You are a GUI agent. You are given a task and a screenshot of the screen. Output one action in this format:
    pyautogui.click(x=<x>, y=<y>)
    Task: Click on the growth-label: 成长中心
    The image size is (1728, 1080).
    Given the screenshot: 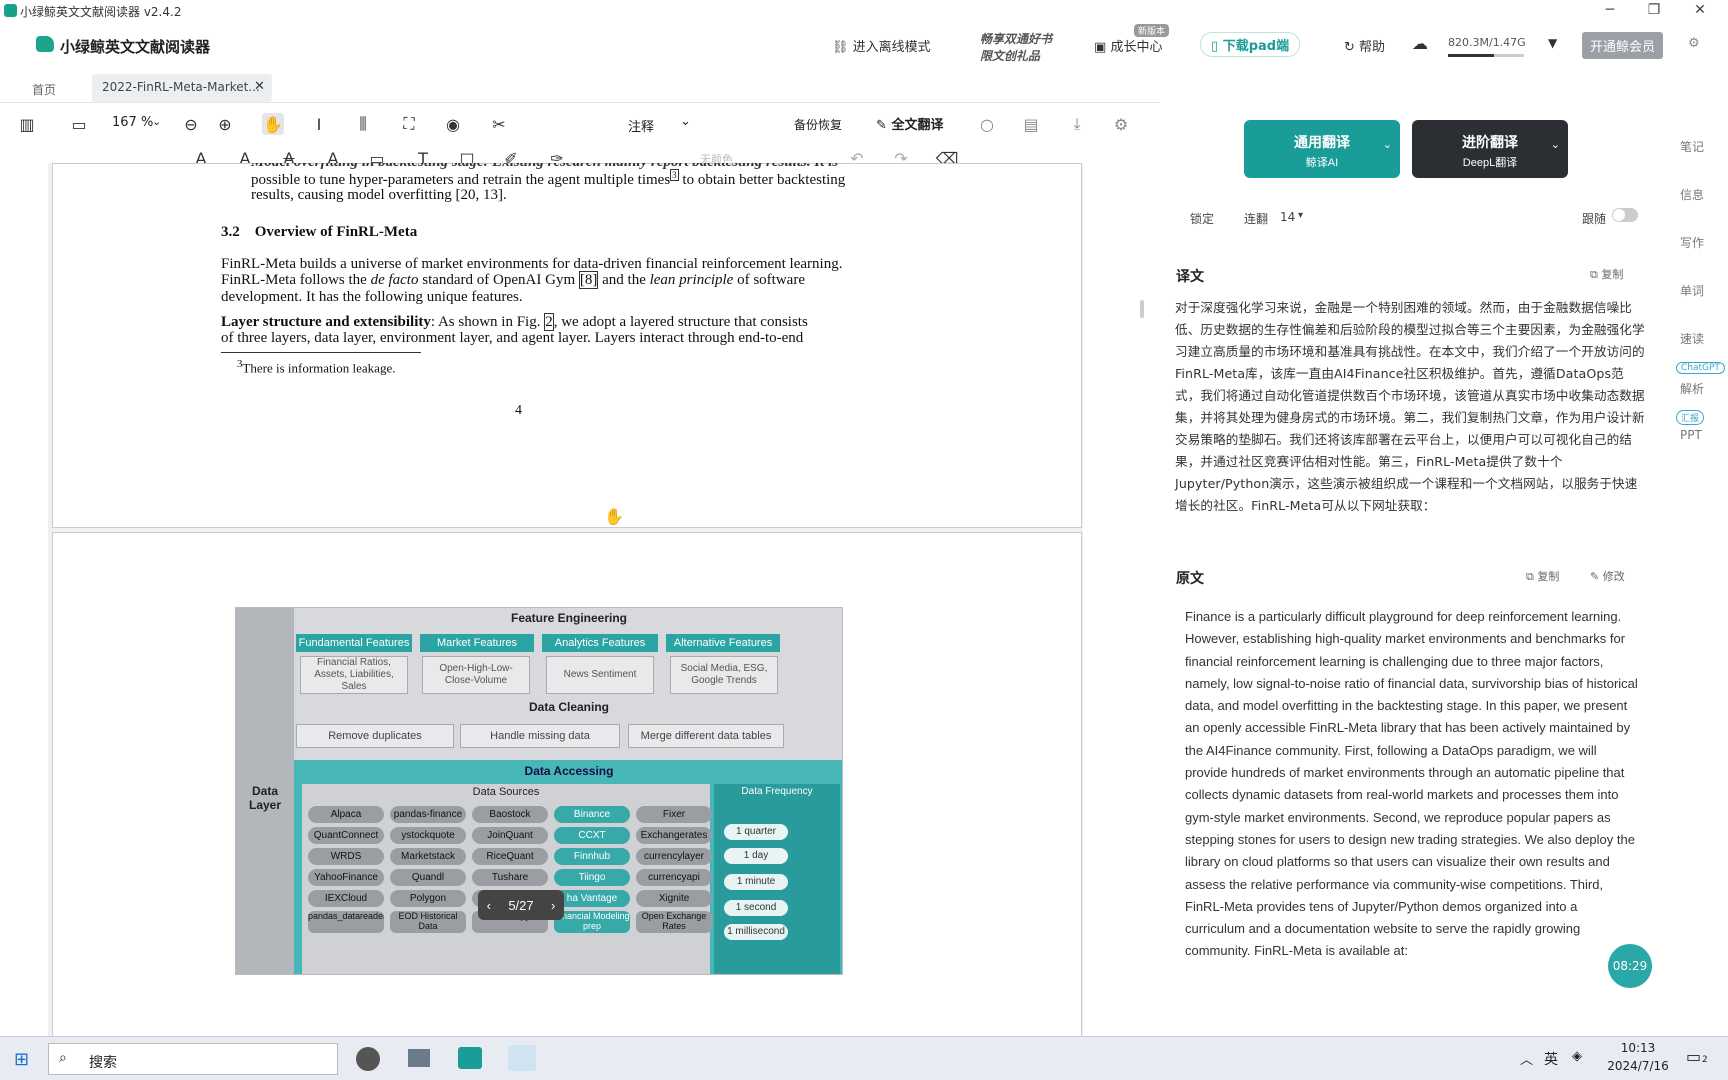 What is the action you would take?
    pyautogui.click(x=1136, y=47)
    